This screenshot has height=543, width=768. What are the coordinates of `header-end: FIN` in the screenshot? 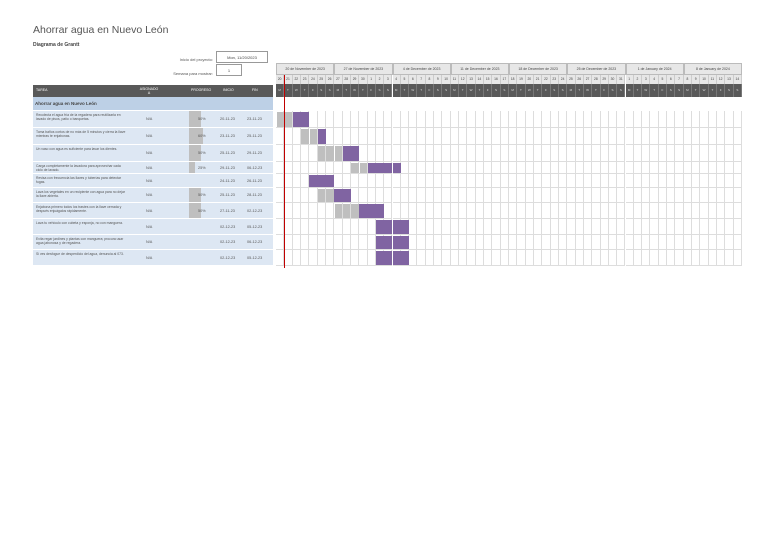 It's located at (255, 90).